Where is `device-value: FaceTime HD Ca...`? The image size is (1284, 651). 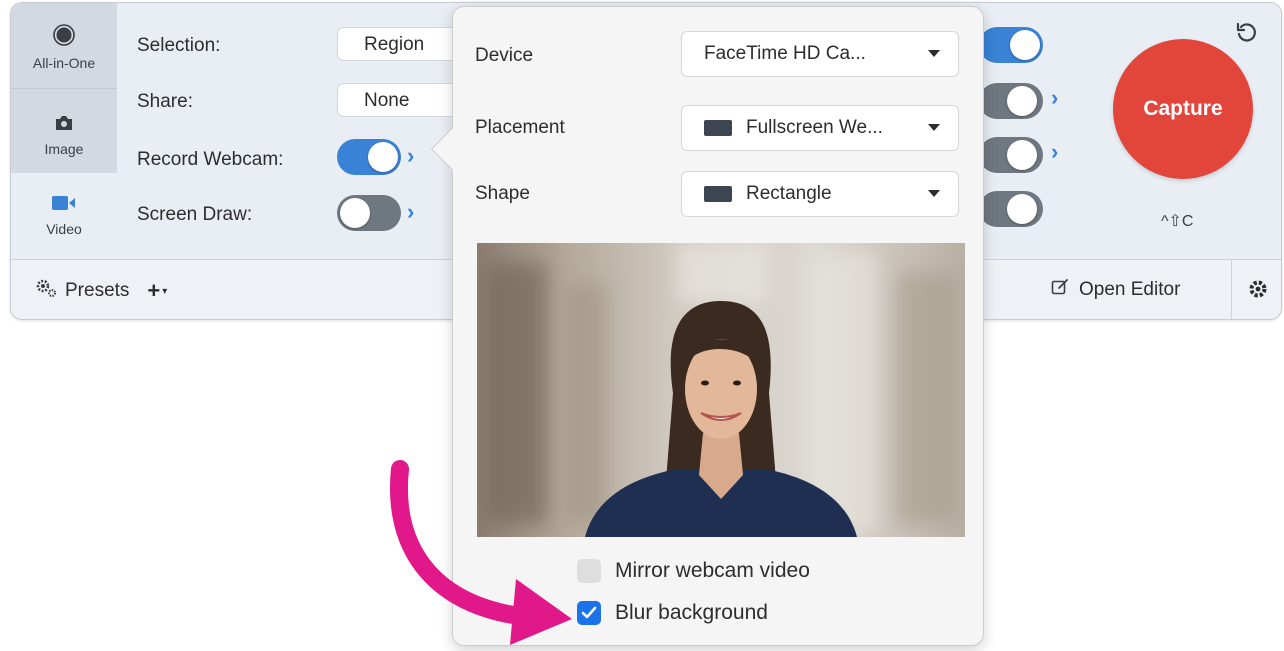 device-value: FaceTime HD Ca... is located at coordinates (785, 53).